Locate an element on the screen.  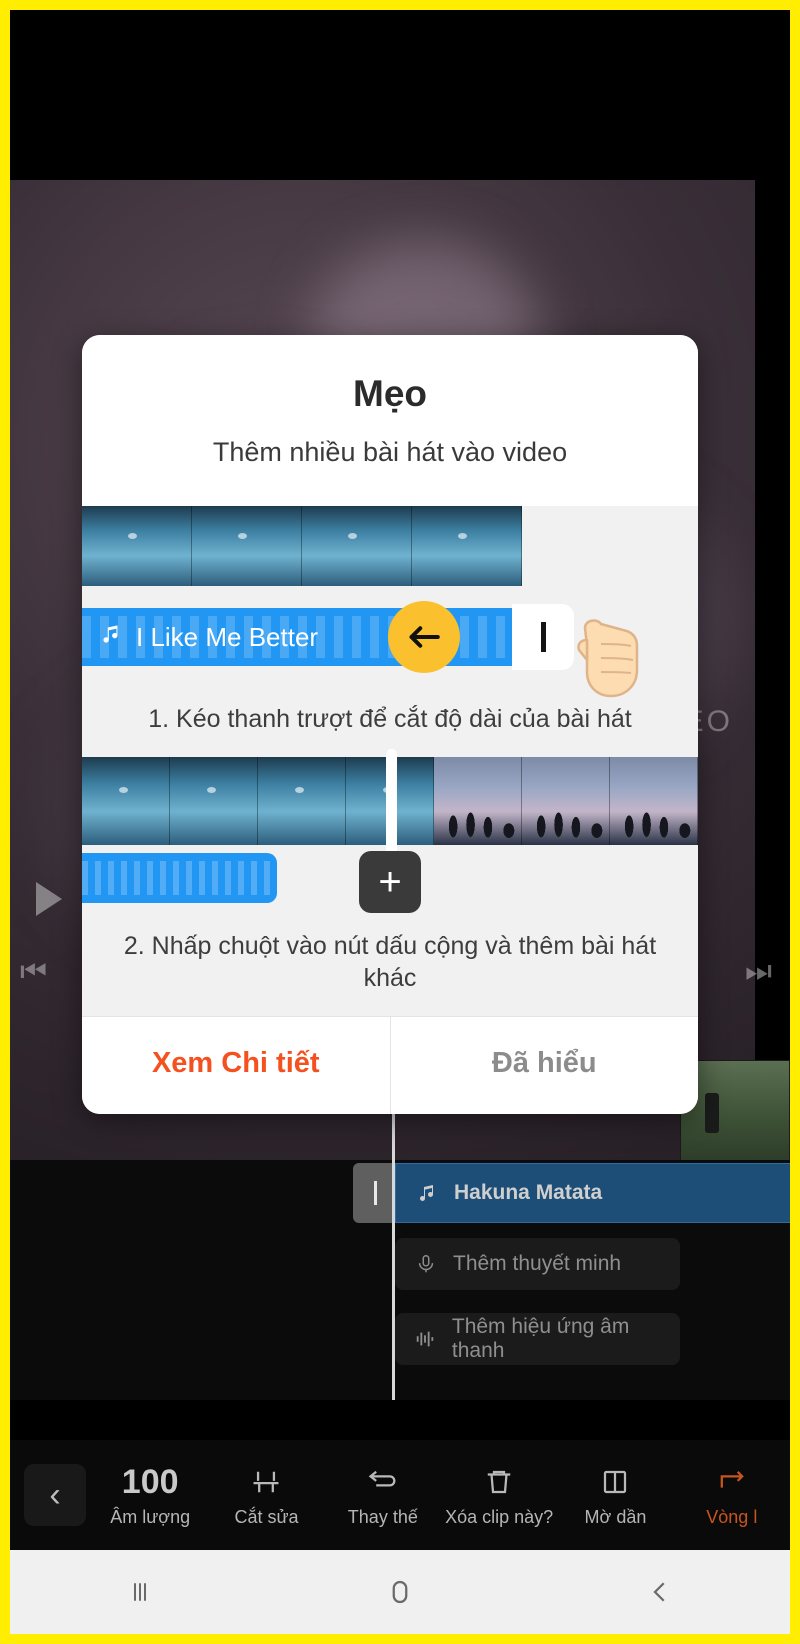
tool-fade: Mờ dần is located at coordinates (615, 1495).